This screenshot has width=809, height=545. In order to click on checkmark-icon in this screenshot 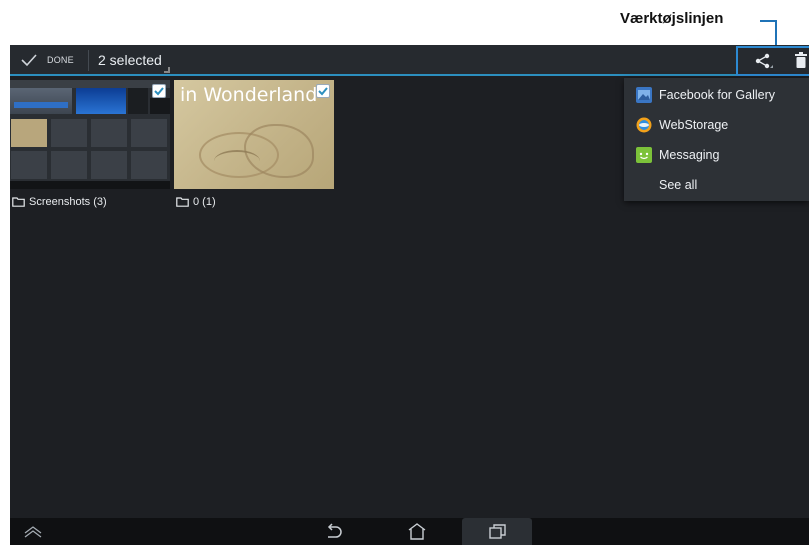, I will do `click(29, 60)`.